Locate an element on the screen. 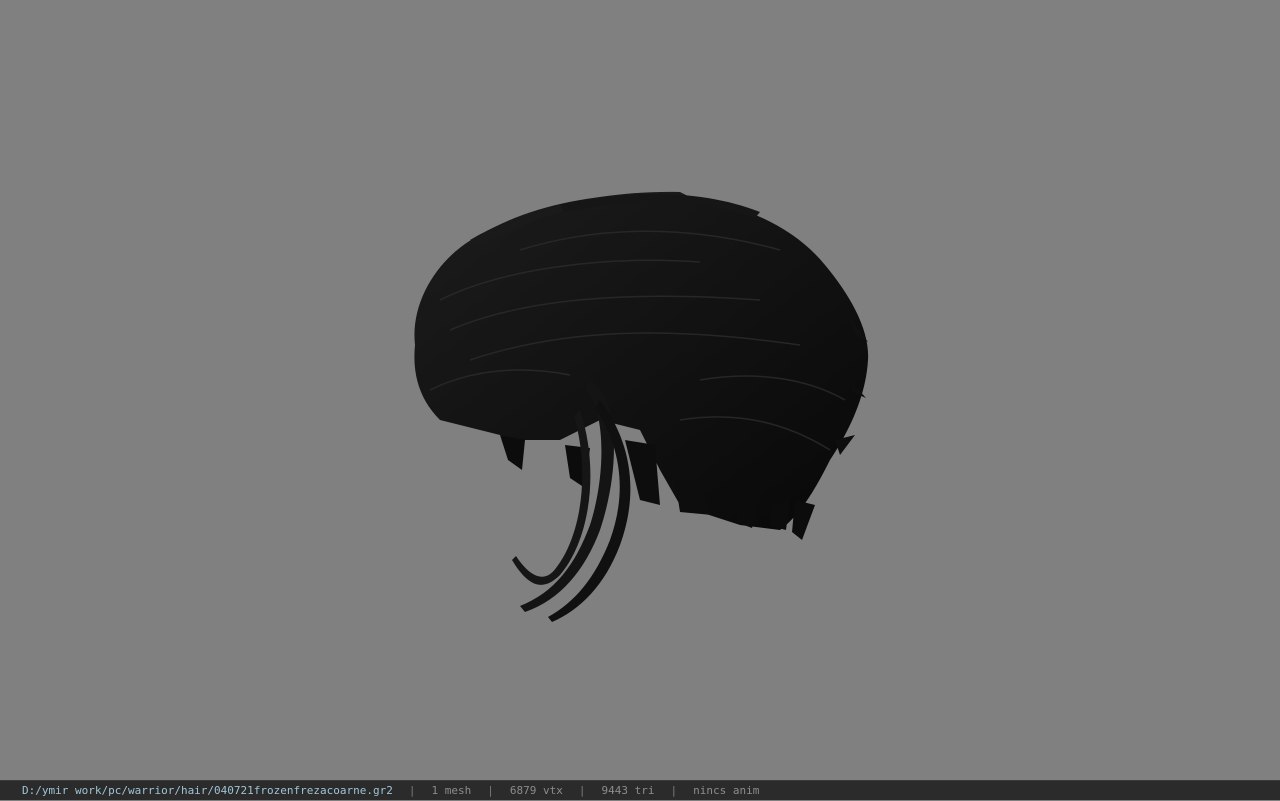  animation-status: nincs anim is located at coordinates (726, 790).